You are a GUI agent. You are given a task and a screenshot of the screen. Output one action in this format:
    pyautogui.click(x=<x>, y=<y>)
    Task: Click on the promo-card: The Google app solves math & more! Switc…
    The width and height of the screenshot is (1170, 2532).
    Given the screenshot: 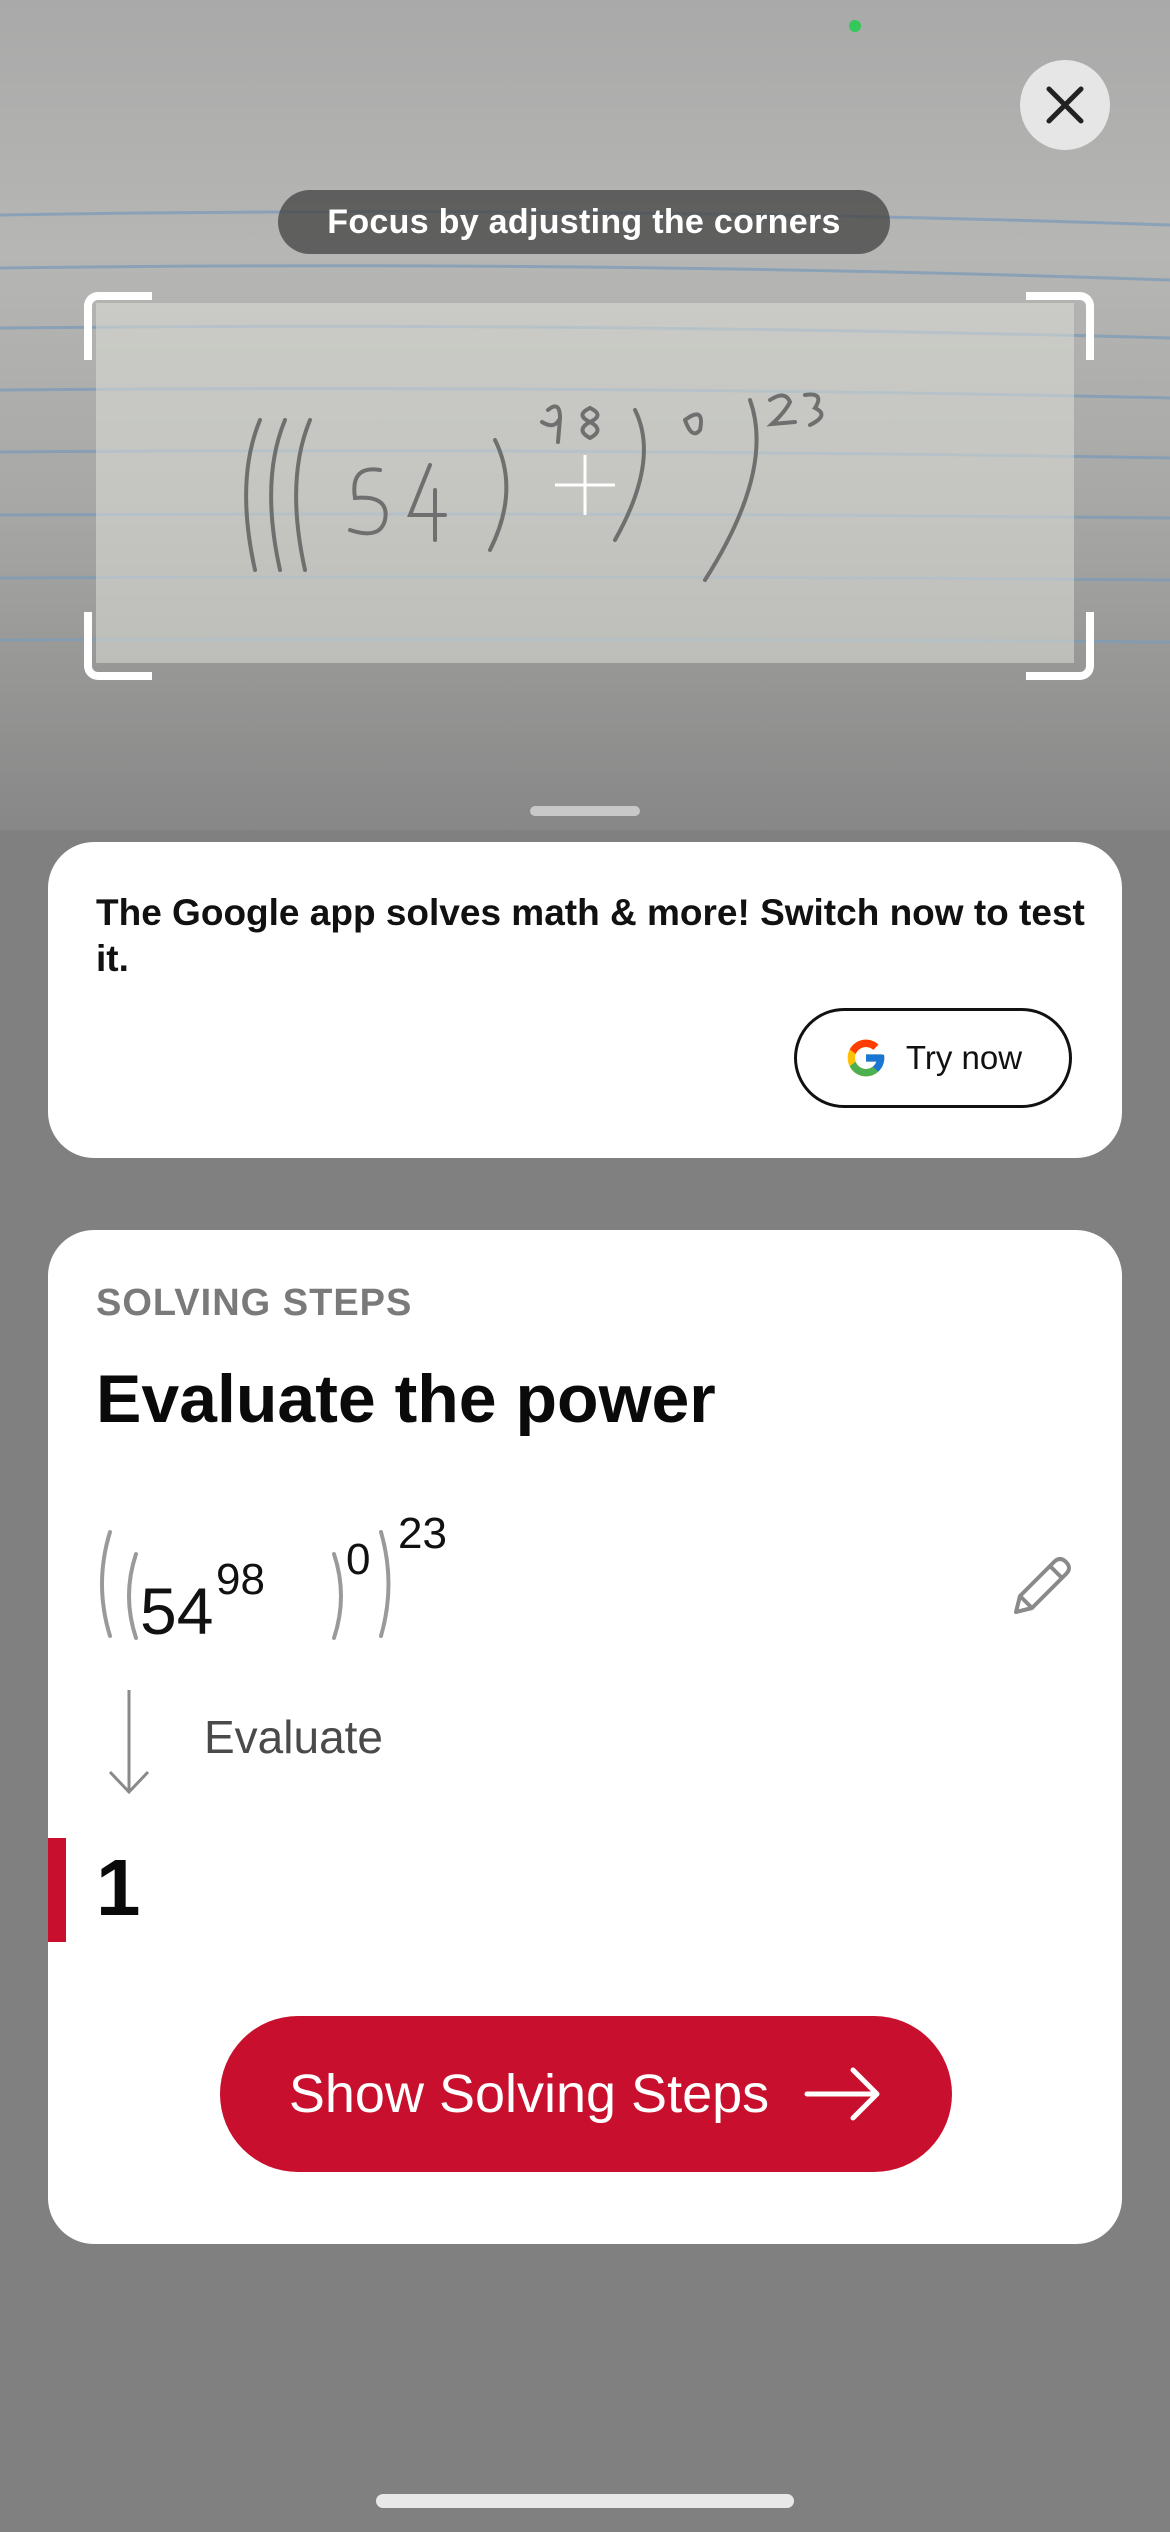 What is the action you would take?
    pyautogui.click(x=585, y=1000)
    